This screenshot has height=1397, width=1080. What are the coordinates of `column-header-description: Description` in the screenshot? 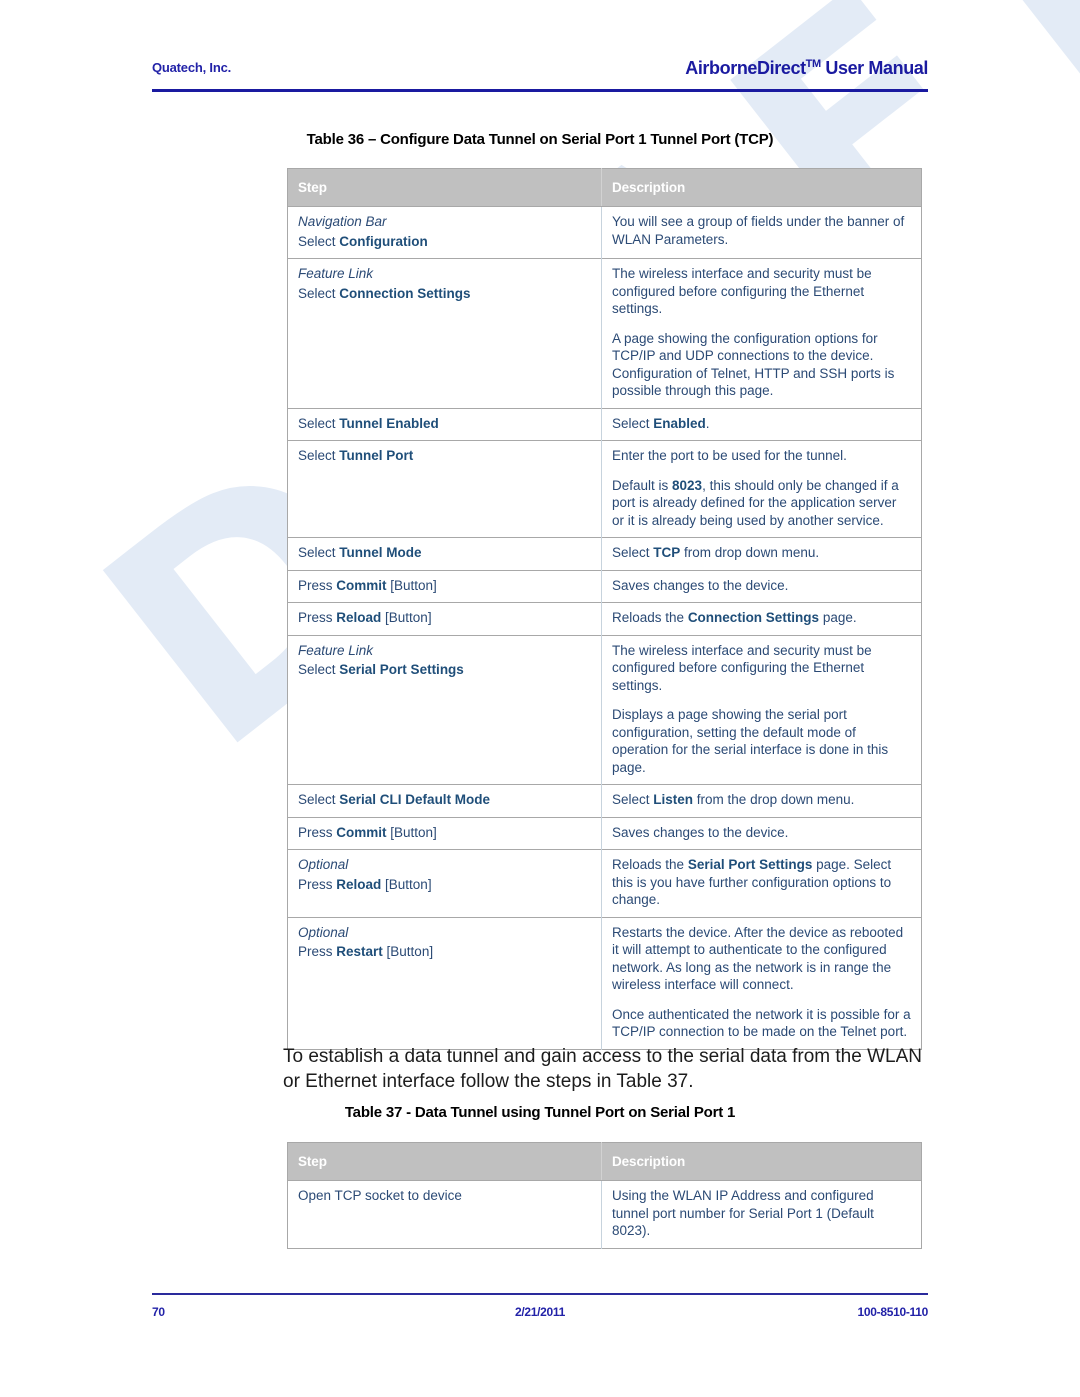 It's located at (761, 1161).